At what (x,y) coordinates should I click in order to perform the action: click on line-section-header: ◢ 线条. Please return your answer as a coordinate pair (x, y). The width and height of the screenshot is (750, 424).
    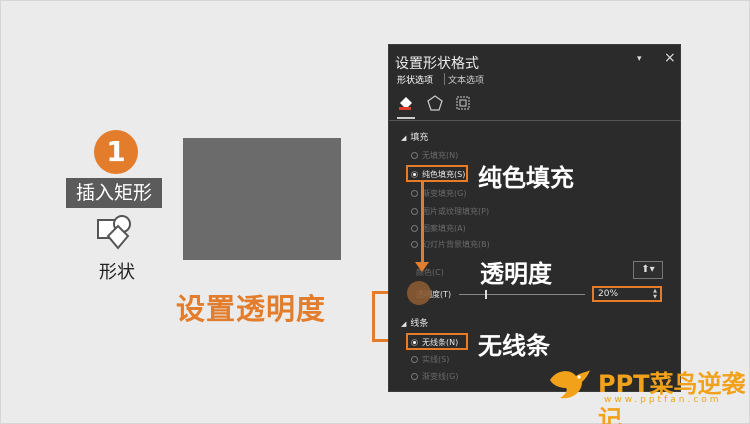
    Looking at the image, I should click on (414, 322).